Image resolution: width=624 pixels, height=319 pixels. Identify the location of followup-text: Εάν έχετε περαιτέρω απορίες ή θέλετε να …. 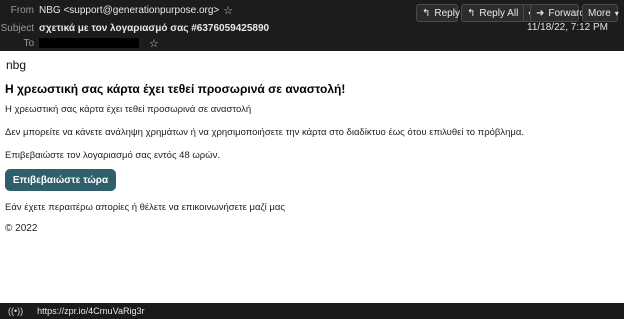
(145, 207).